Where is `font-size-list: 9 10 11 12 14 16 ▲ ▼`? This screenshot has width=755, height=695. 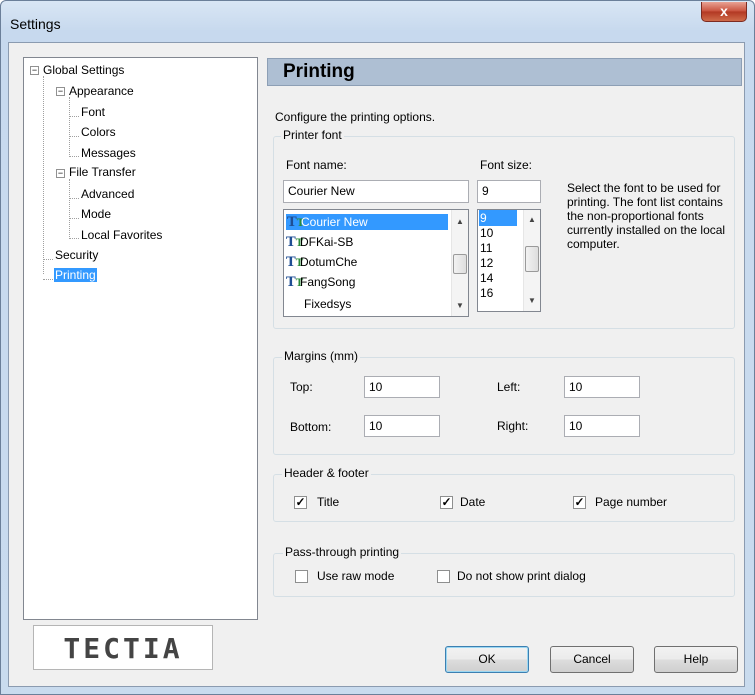 font-size-list: 9 10 11 12 14 16 ▲ ▼ is located at coordinates (509, 260).